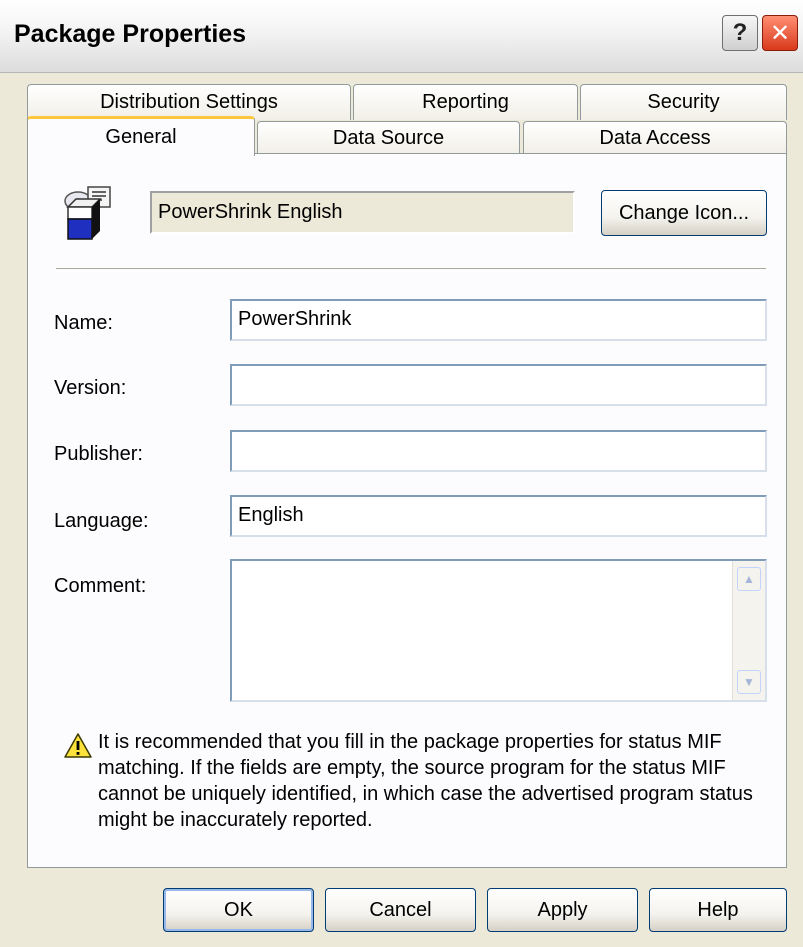  What do you see at coordinates (749, 579) in the screenshot?
I see `scroll-up-icon: ▲` at bounding box center [749, 579].